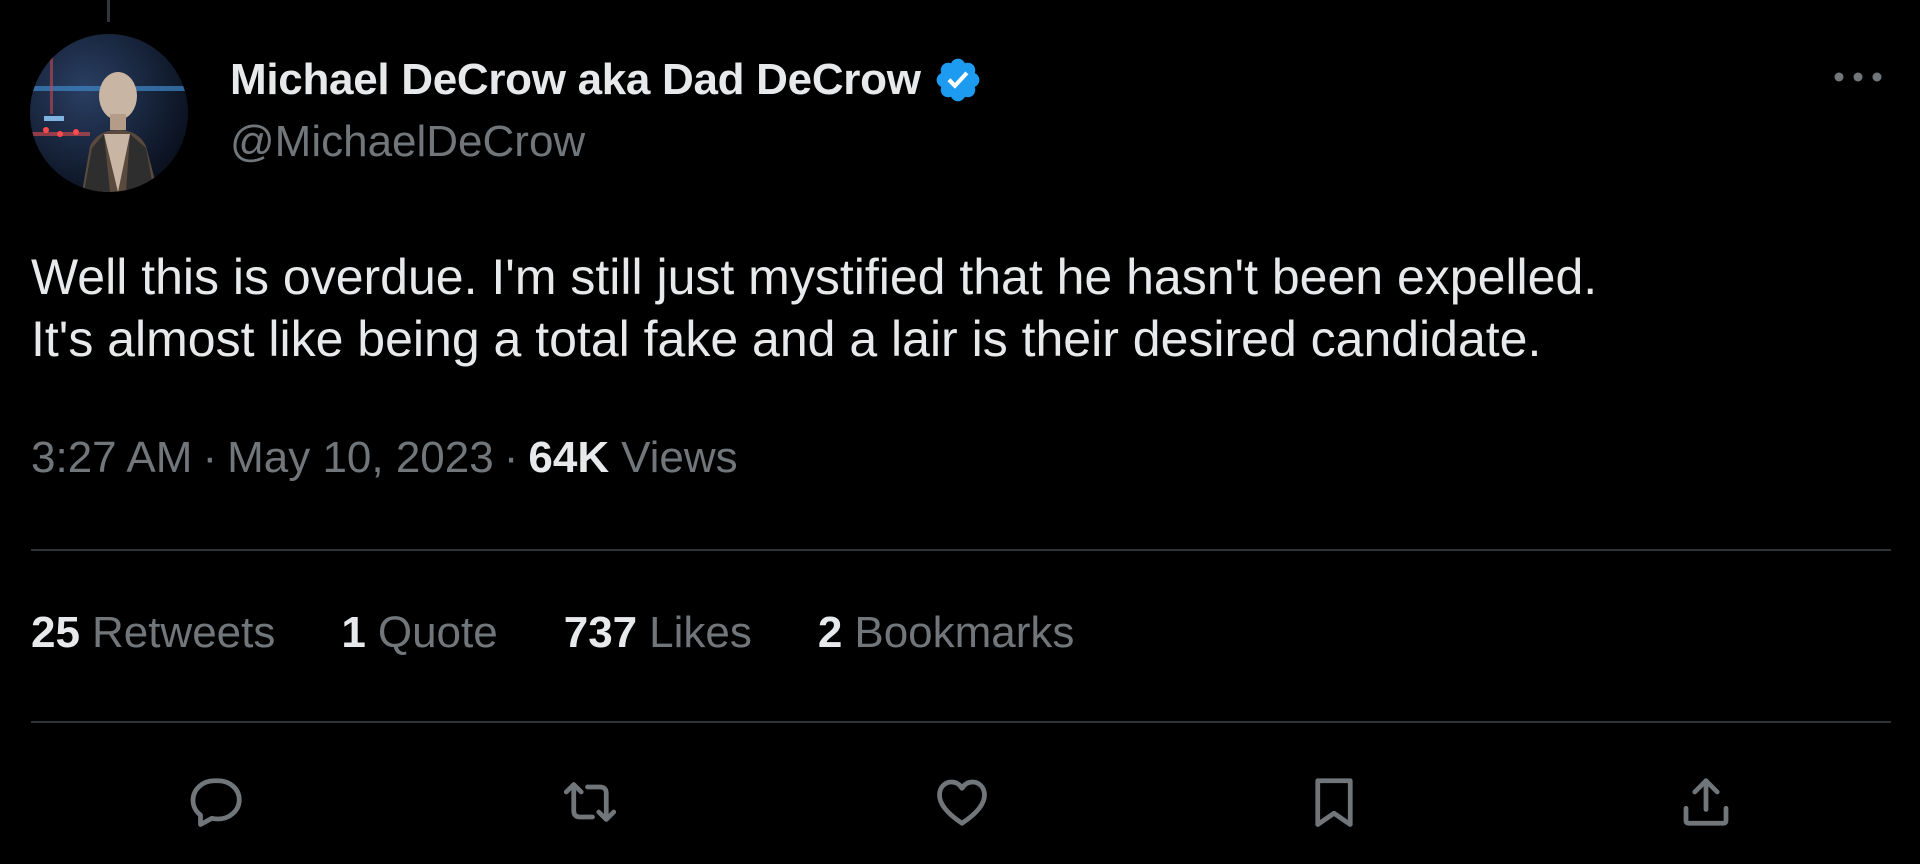  I want to click on author-name-row: Michael DeCrow aka Dad DeCrow, so click(606, 80).